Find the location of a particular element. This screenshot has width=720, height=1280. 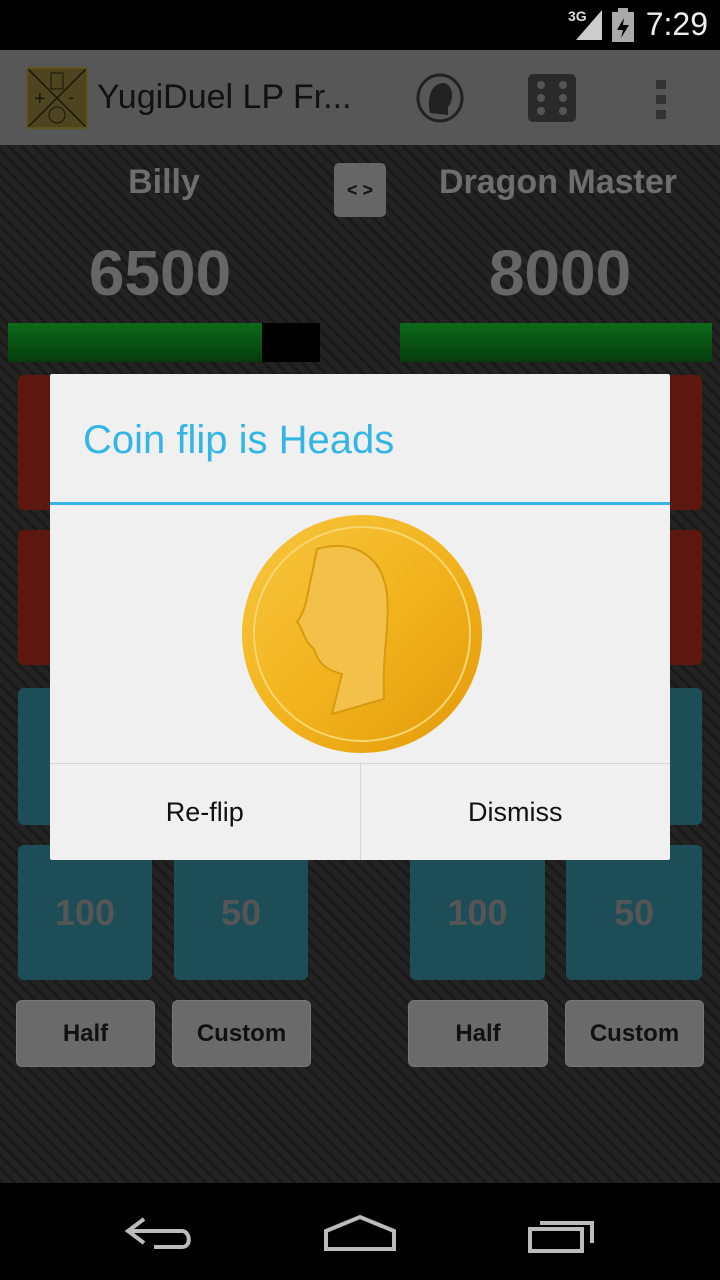

player2-lp-fill is located at coordinates (556, 342).